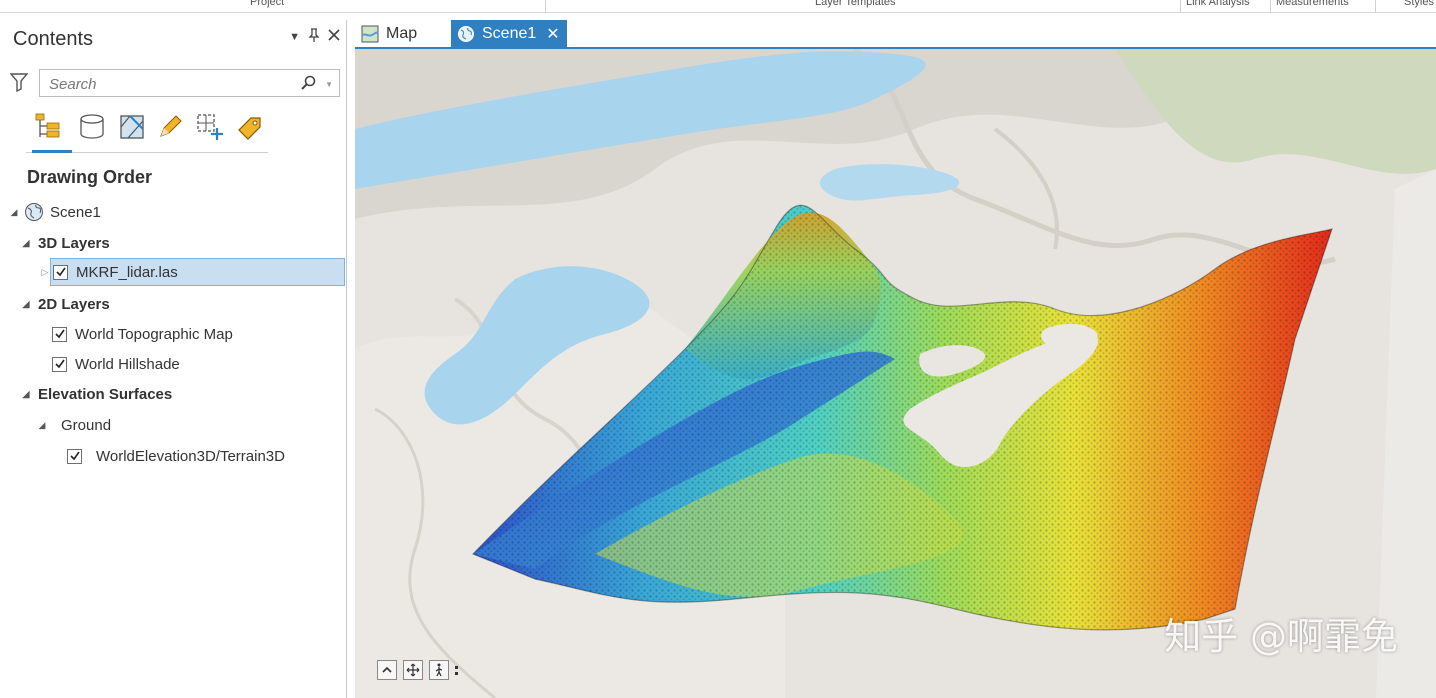 The height and width of the screenshot is (698, 1436). I want to click on filter-icon, so click(19, 82).